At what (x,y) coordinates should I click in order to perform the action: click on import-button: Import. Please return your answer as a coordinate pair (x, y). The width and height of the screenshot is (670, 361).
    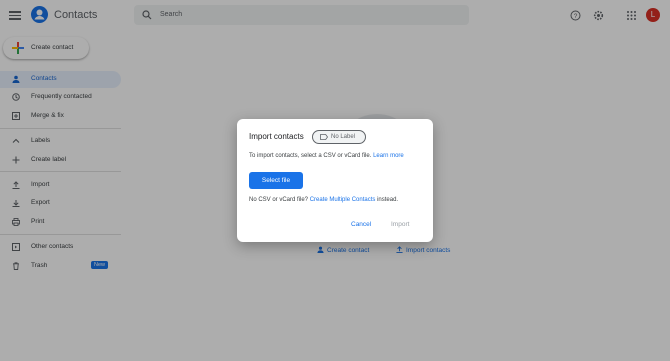
    Looking at the image, I should click on (400, 224).